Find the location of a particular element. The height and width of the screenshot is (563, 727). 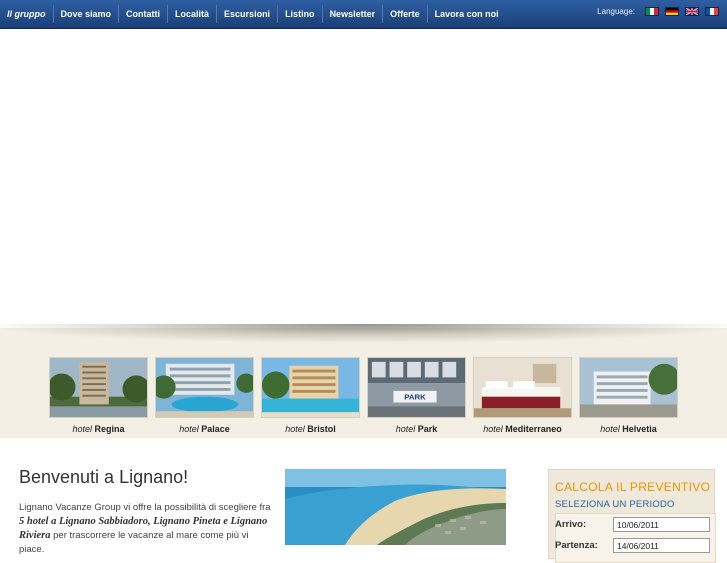

french-flag-icon is located at coordinates (712, 11).